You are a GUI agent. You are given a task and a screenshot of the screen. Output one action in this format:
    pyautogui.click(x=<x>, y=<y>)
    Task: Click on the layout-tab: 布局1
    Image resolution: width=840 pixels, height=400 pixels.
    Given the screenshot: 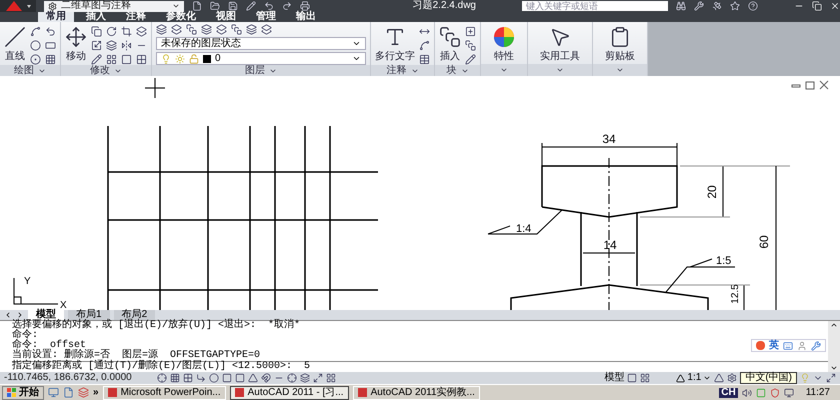 What is the action you would take?
    pyautogui.click(x=89, y=315)
    